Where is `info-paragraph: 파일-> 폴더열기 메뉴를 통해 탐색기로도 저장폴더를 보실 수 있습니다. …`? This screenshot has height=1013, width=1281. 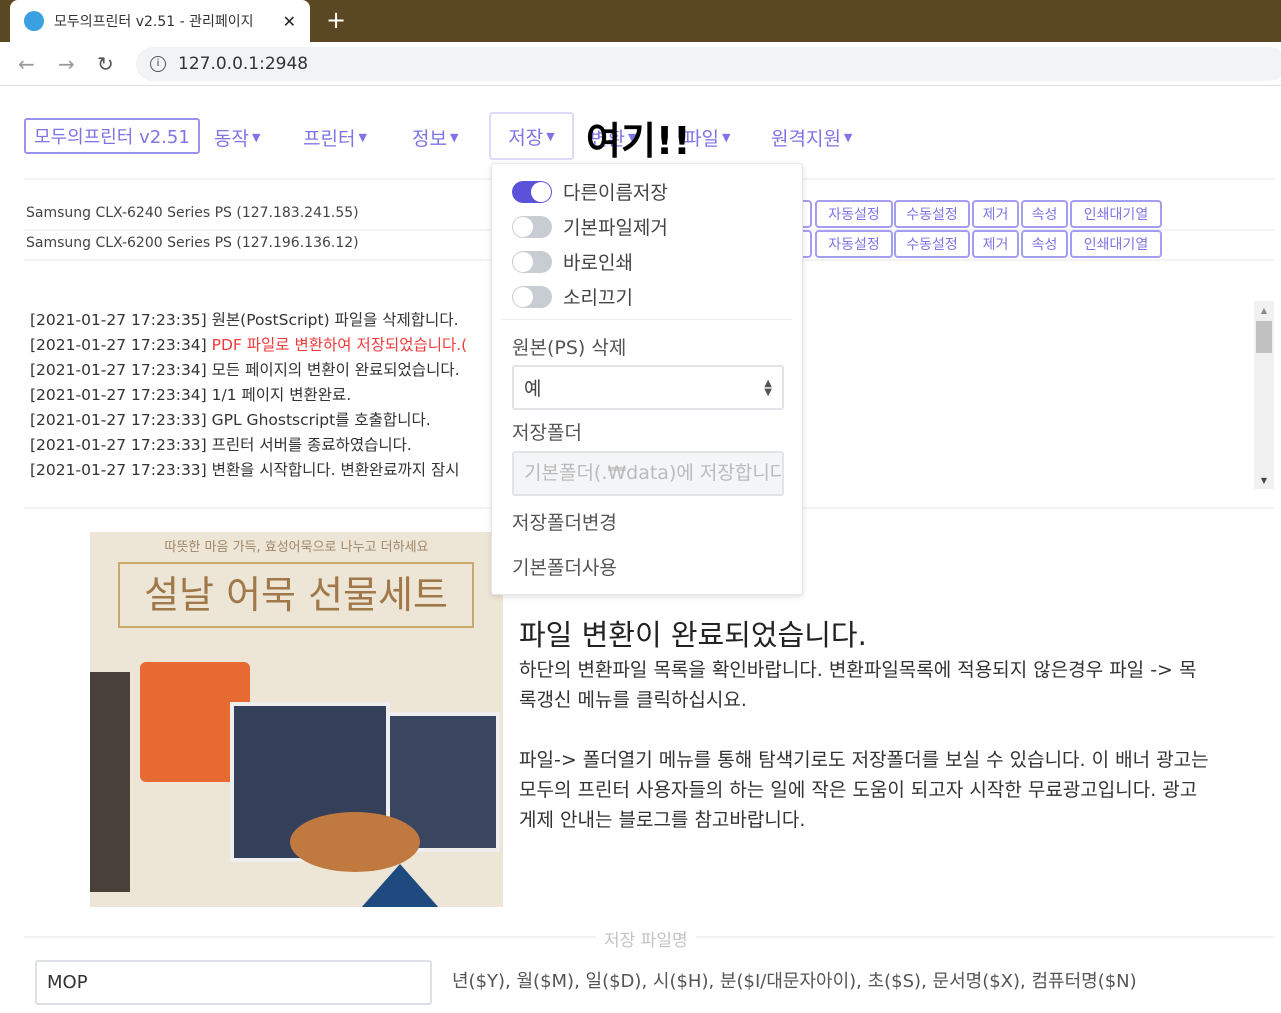 info-paragraph: 파일-> 폴더열기 메뉴를 통해 탐색기로도 저장폴더를 보실 수 있습니다. … is located at coordinates (864, 790).